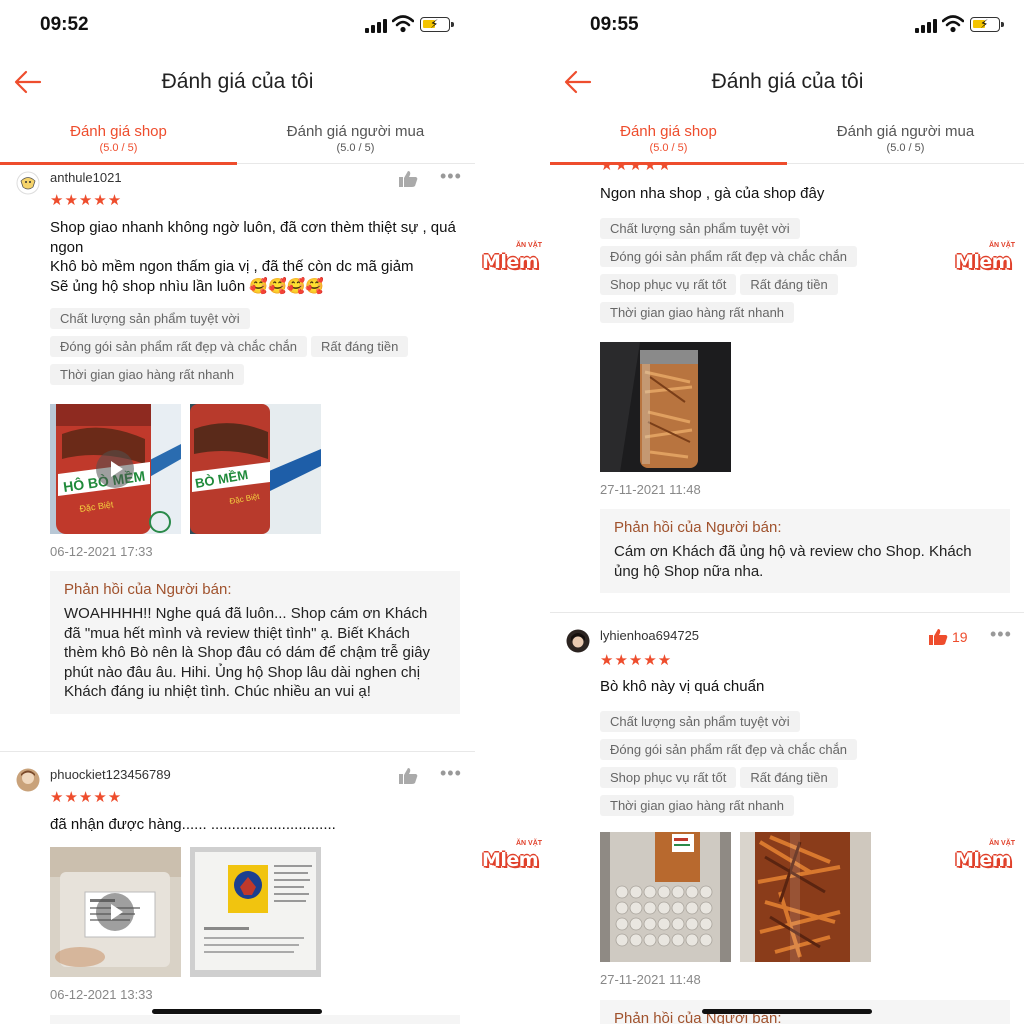  What do you see at coordinates (64, 24) in the screenshot?
I see `status-time: 09:52` at bounding box center [64, 24].